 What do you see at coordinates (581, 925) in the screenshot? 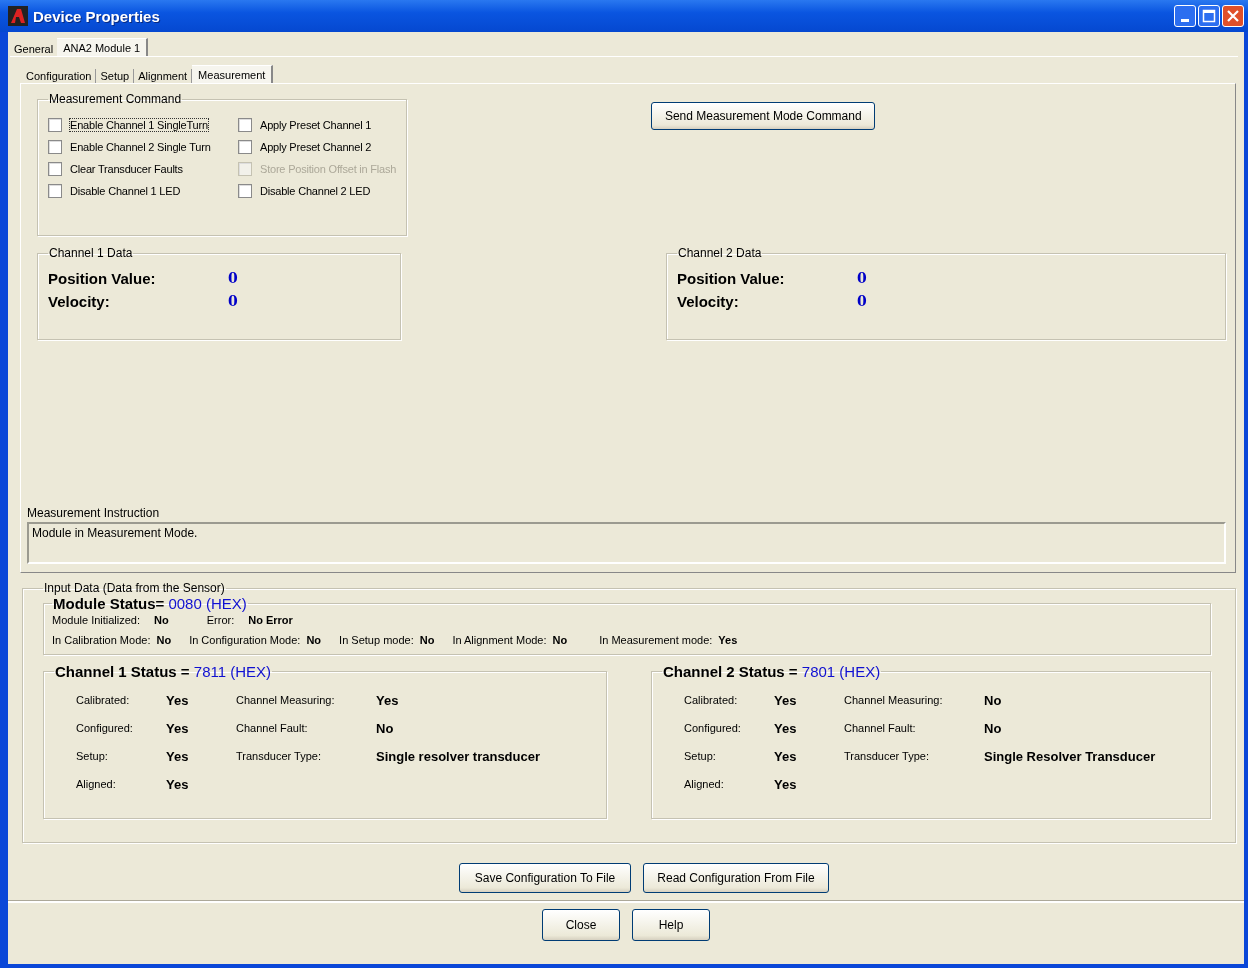
I see `dialog-button: Close` at bounding box center [581, 925].